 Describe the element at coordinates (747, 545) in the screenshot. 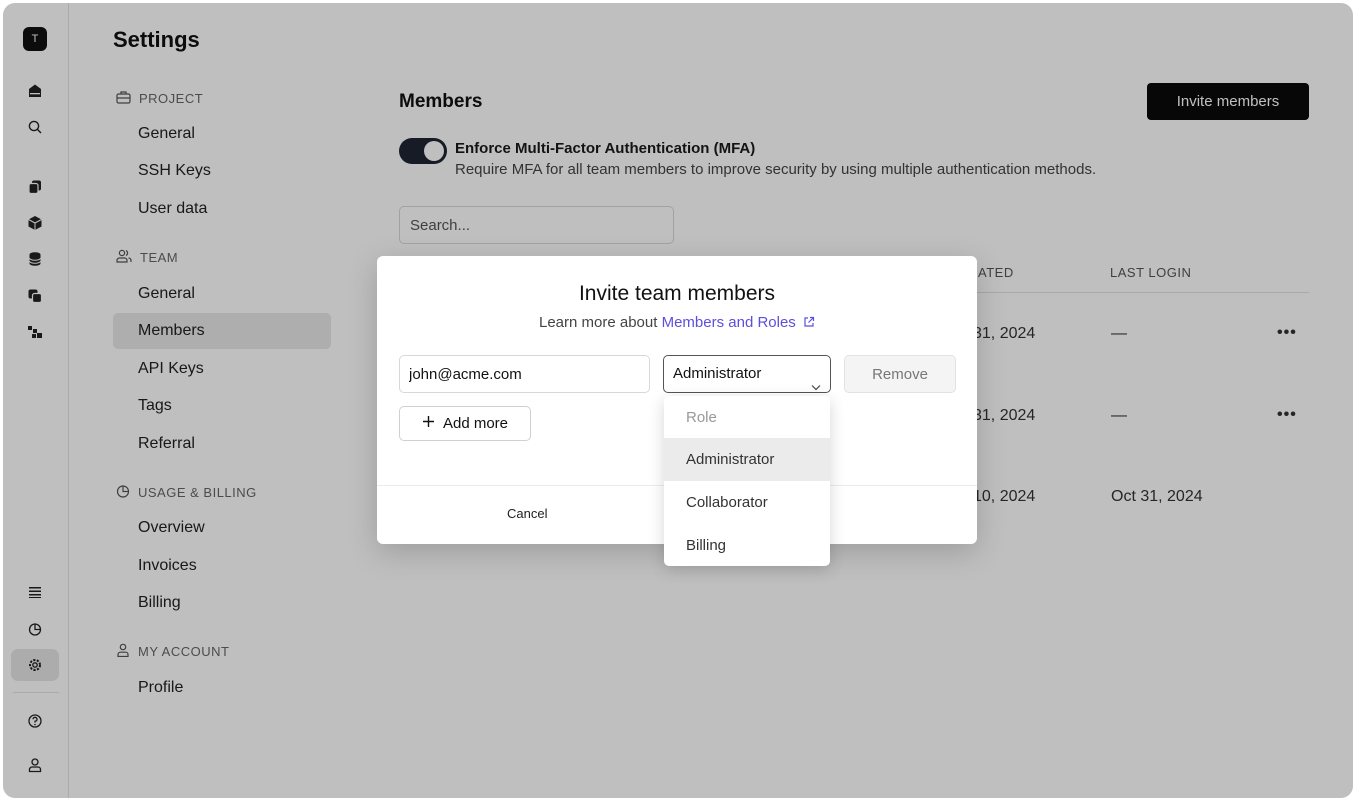

I see `dropdown-option-billing: Billing` at that location.